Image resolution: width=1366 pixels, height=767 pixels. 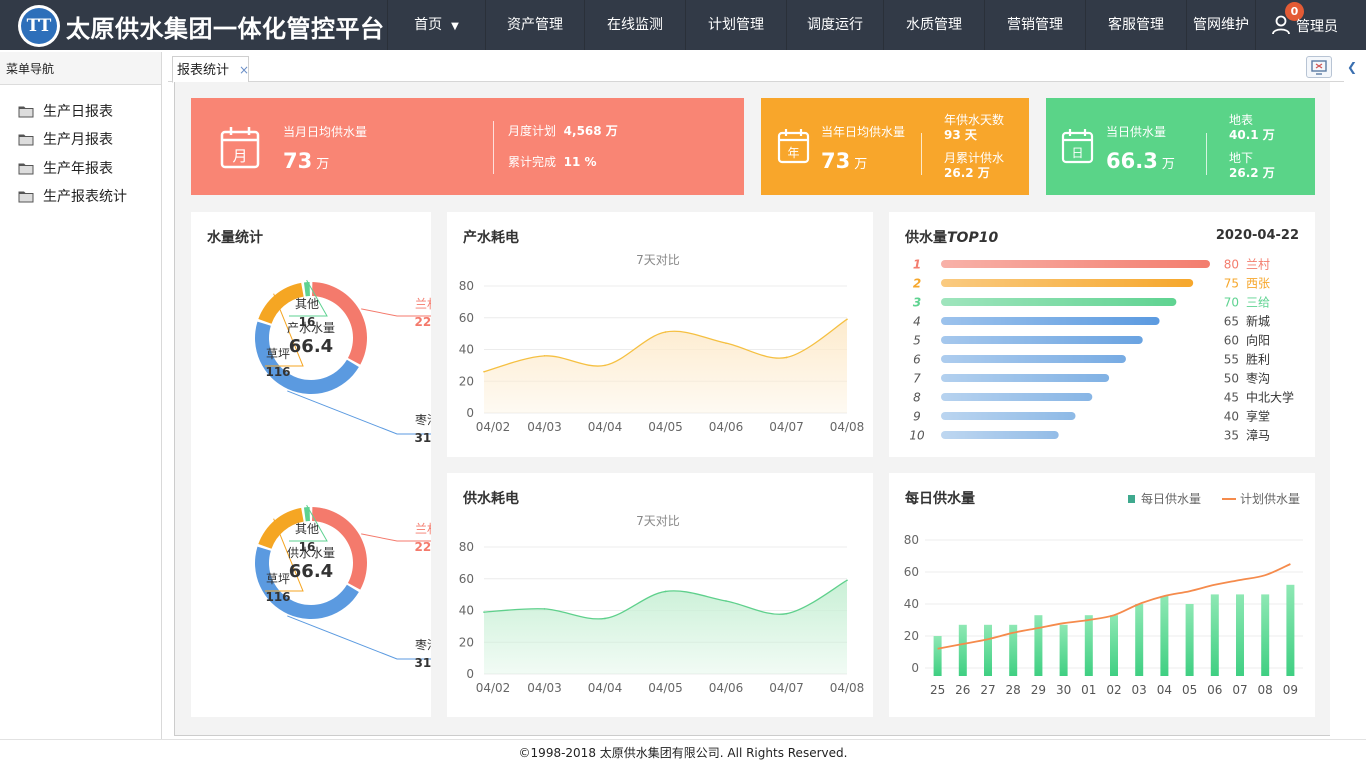 I want to click on x-tick-label: 02, so click(x=1113, y=690).